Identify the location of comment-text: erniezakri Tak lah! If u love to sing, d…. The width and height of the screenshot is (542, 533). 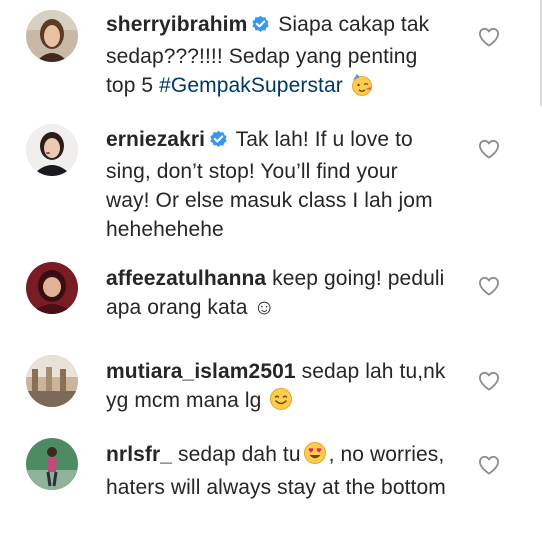
(276, 184).